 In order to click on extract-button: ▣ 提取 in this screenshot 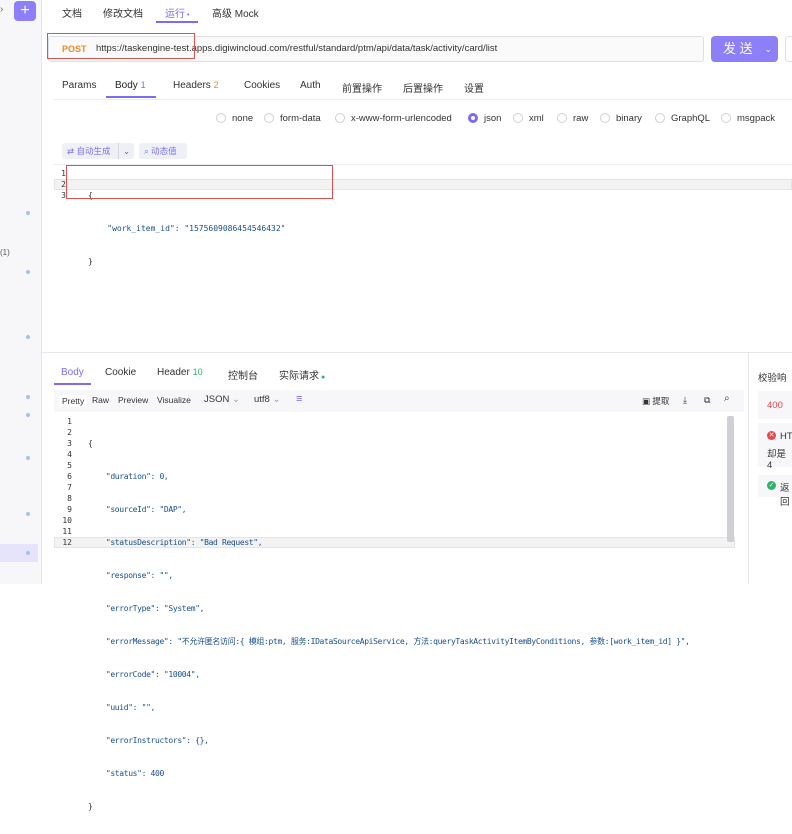, I will do `click(655, 401)`.